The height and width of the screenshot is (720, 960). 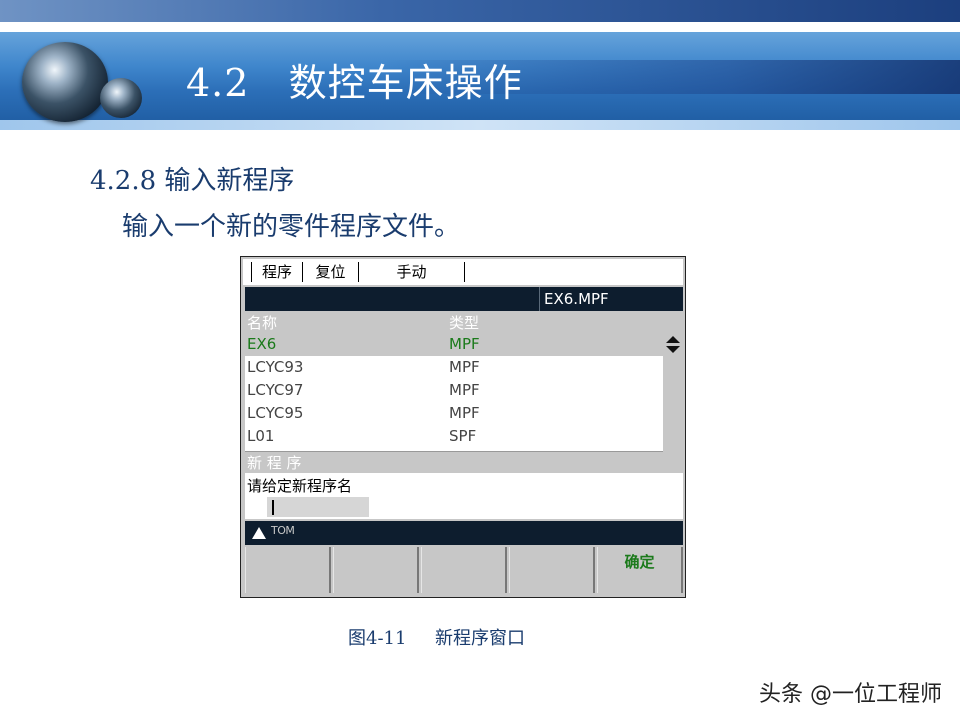 I want to click on program-name: EX6, so click(x=262, y=344).